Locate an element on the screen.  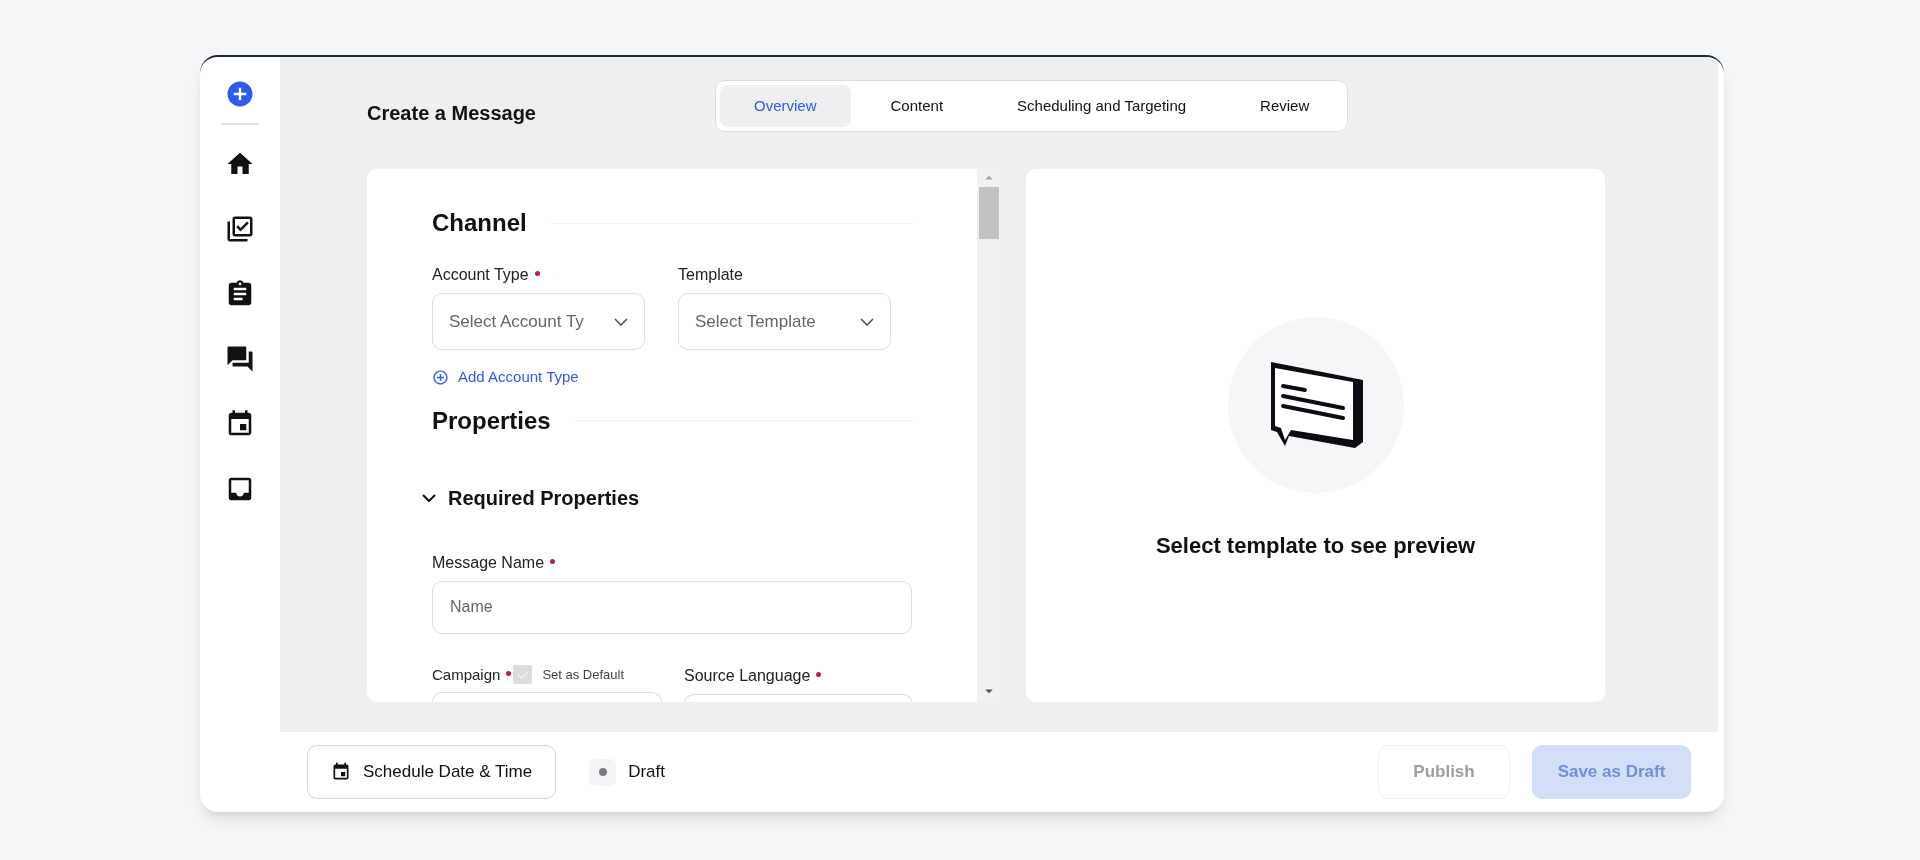
field-label: Source Language is located at coordinates (747, 675).